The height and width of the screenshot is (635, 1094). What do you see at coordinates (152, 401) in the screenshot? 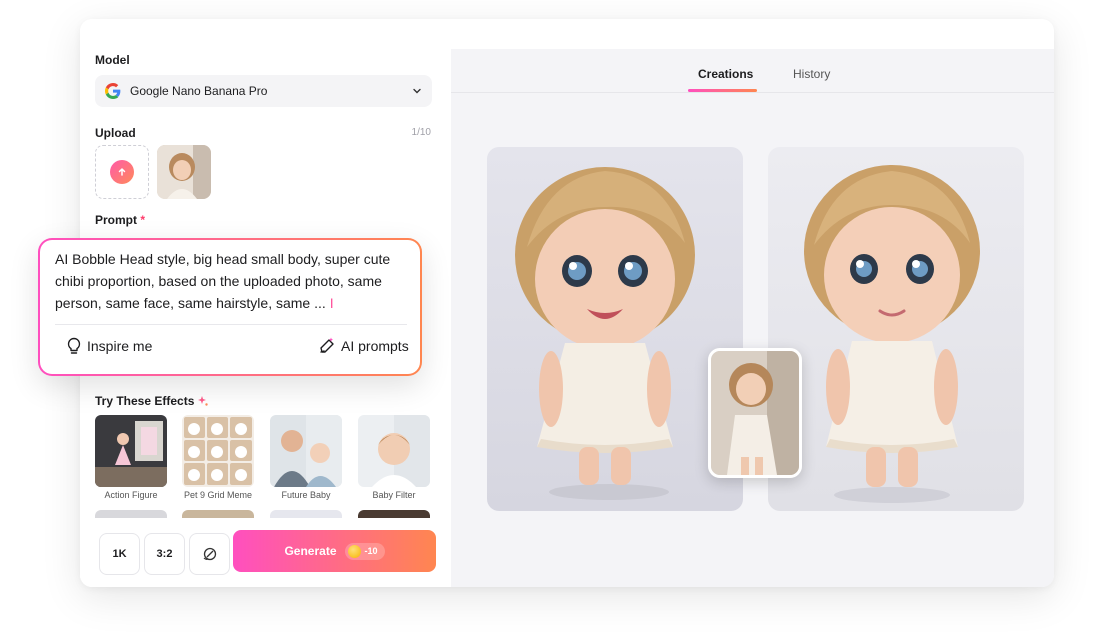
I see `effects-title: Try These Effects` at bounding box center [152, 401].